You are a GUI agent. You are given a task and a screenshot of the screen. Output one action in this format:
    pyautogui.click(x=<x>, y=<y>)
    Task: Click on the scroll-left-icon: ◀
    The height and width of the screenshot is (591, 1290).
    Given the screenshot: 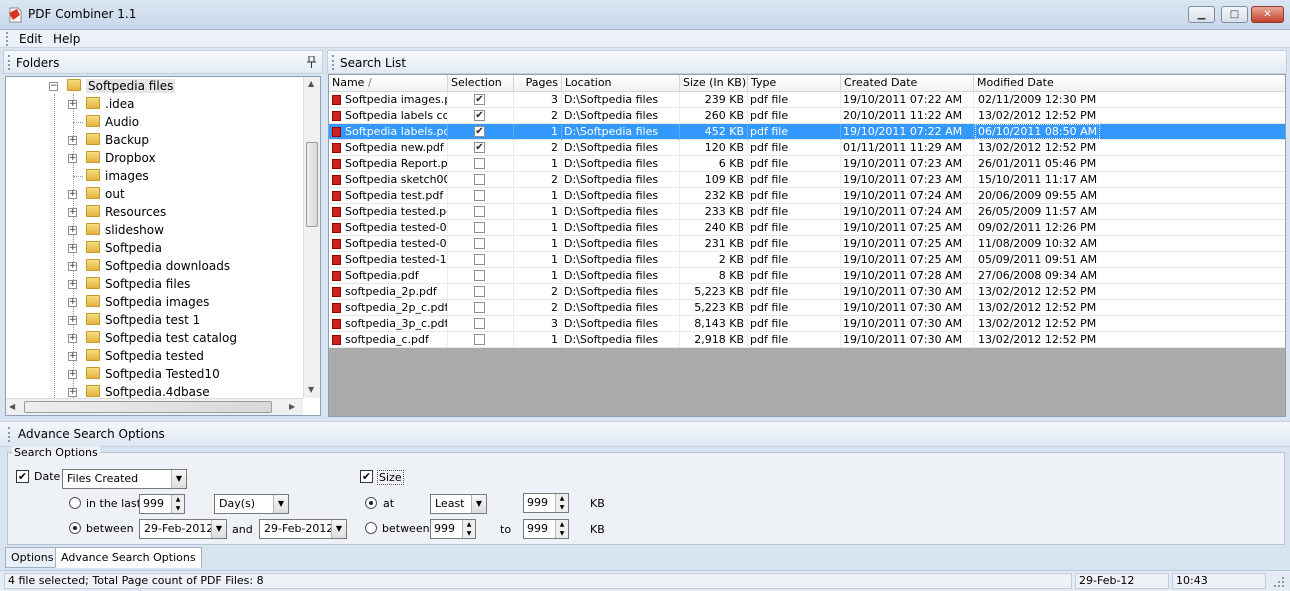 What is the action you would take?
    pyautogui.click(x=12, y=406)
    